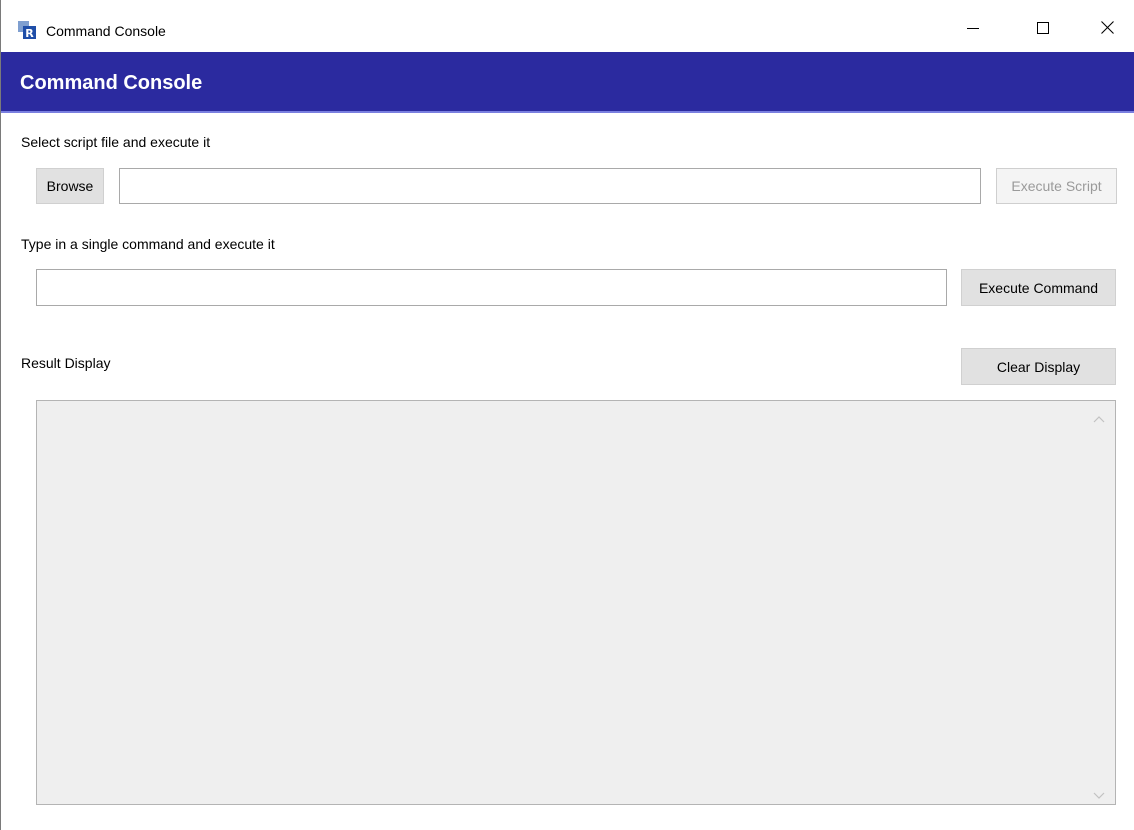 The image size is (1134, 830). What do you see at coordinates (111, 83) in the screenshot?
I see `header-title: Command Console` at bounding box center [111, 83].